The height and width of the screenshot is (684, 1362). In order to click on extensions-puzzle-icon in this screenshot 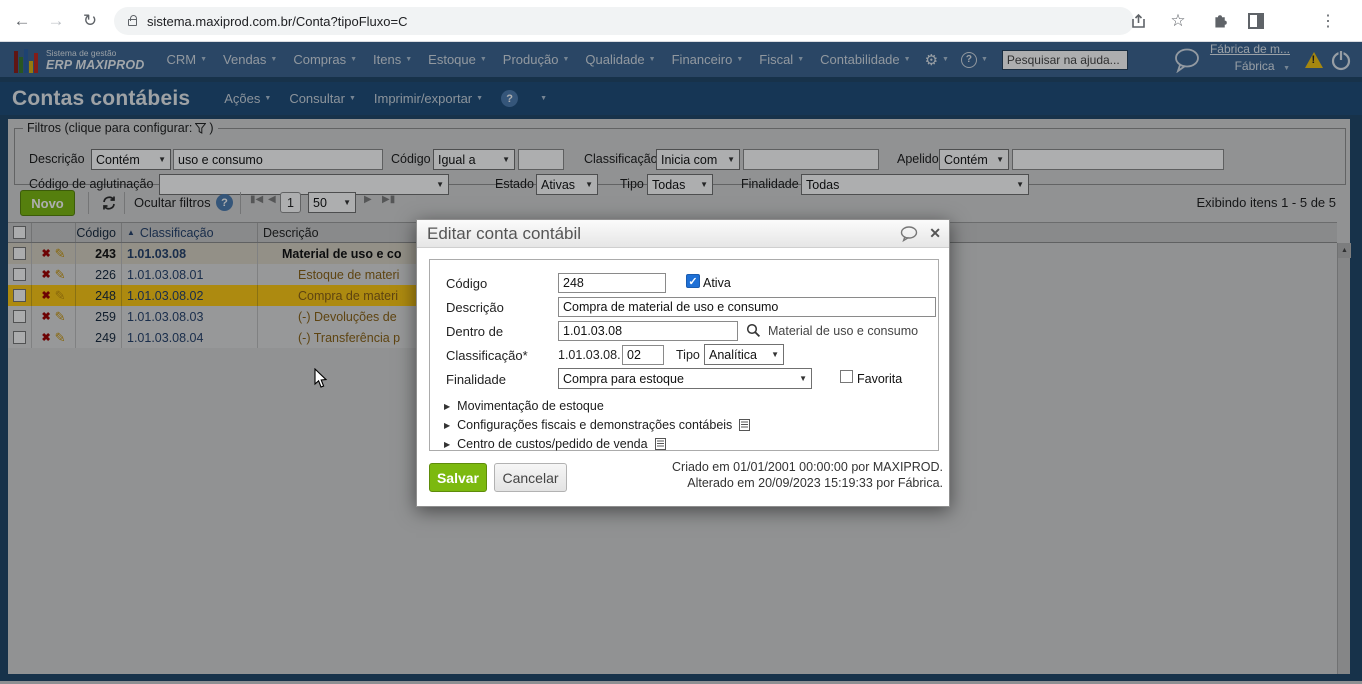, I will do `click(1220, 21)`.